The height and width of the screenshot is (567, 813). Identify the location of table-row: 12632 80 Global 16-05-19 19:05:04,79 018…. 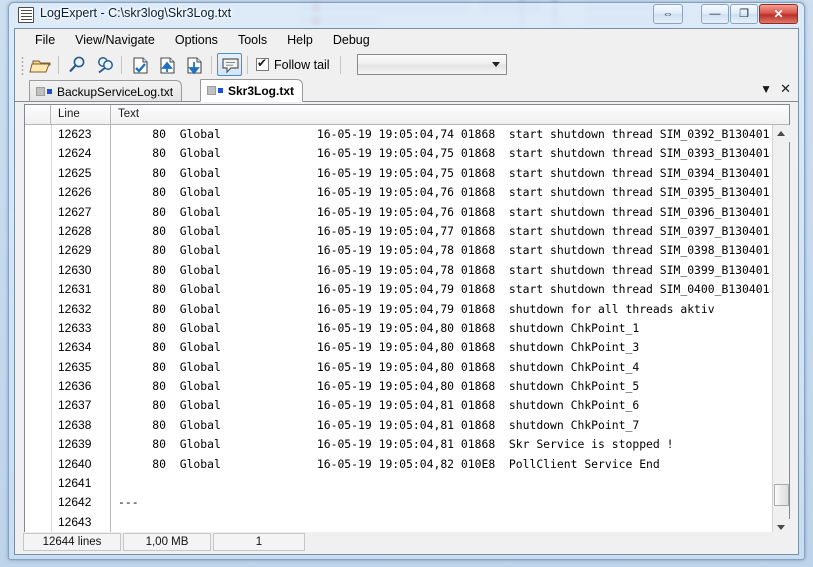
(398, 309).